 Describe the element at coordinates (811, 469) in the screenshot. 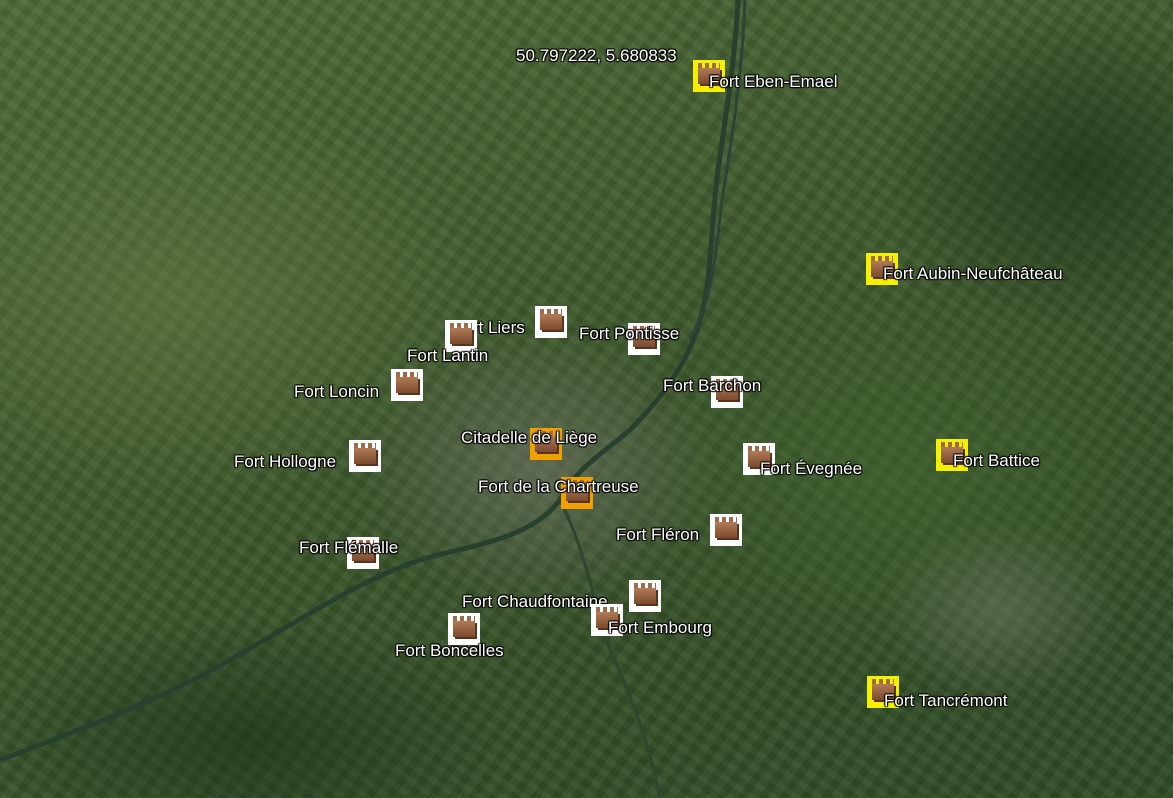

I see `placemark-label: Fort Évegnée` at that location.